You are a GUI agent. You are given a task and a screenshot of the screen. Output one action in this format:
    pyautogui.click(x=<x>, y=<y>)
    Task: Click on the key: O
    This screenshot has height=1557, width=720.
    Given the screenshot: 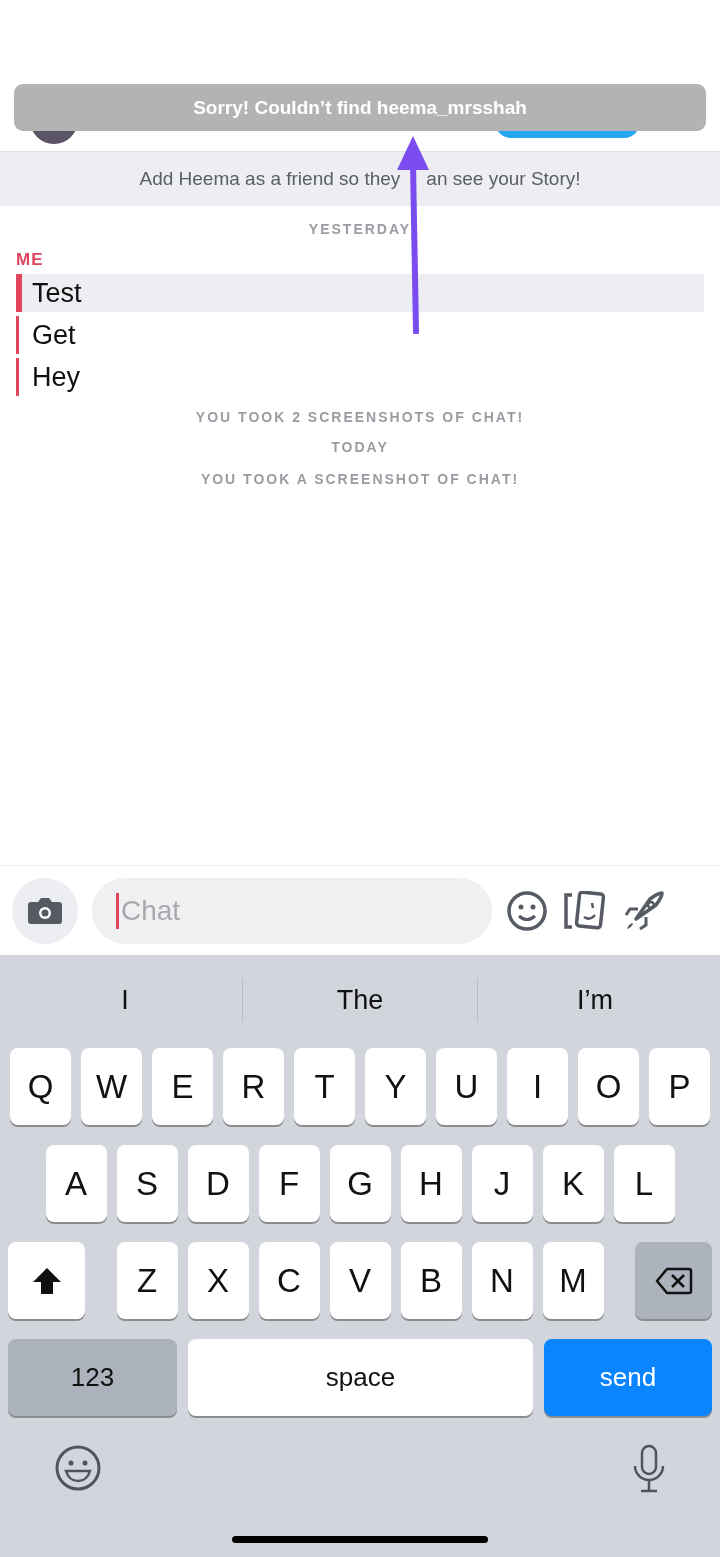 What is the action you would take?
    pyautogui.click(x=608, y=1086)
    